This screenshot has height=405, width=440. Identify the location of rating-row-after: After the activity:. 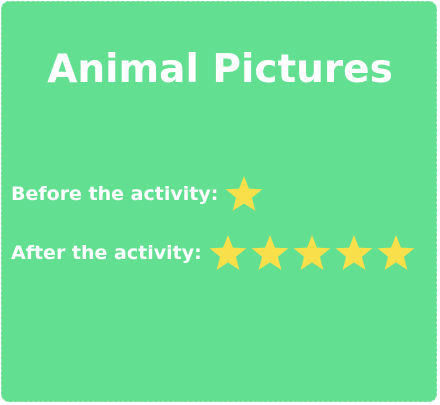
(214, 253).